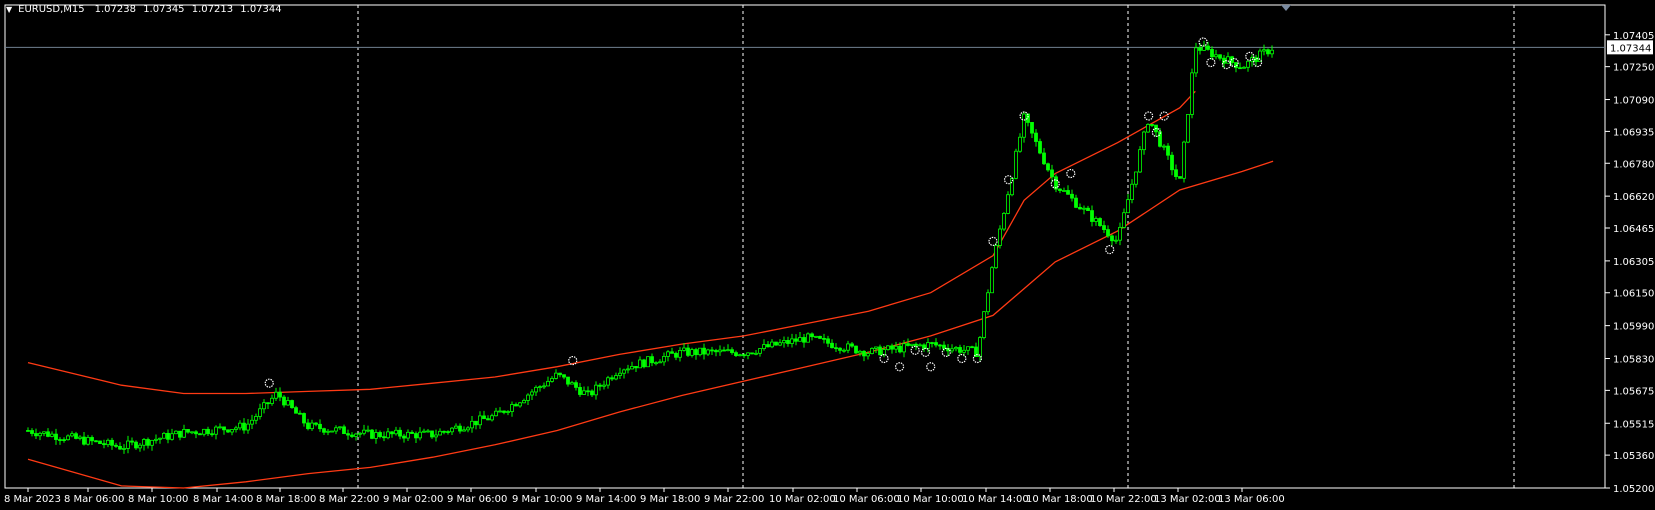 The image size is (1655, 510). I want to click on y-tick-label-3: 1.06935, so click(1633, 132).